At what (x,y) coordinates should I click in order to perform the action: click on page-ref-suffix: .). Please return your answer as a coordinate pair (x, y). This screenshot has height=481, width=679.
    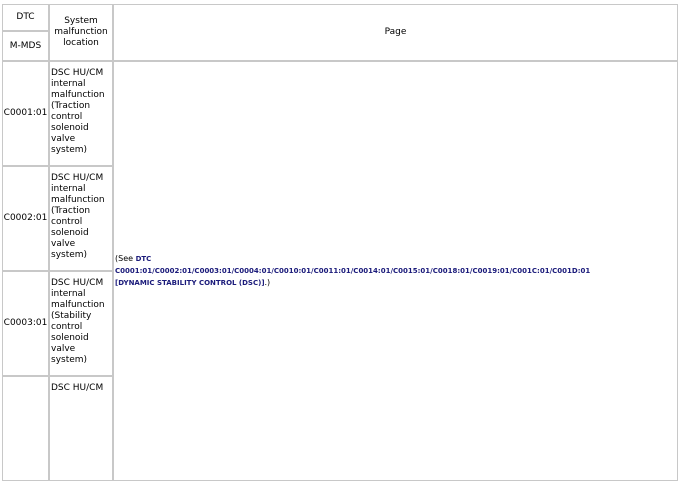
    Looking at the image, I should click on (267, 282).